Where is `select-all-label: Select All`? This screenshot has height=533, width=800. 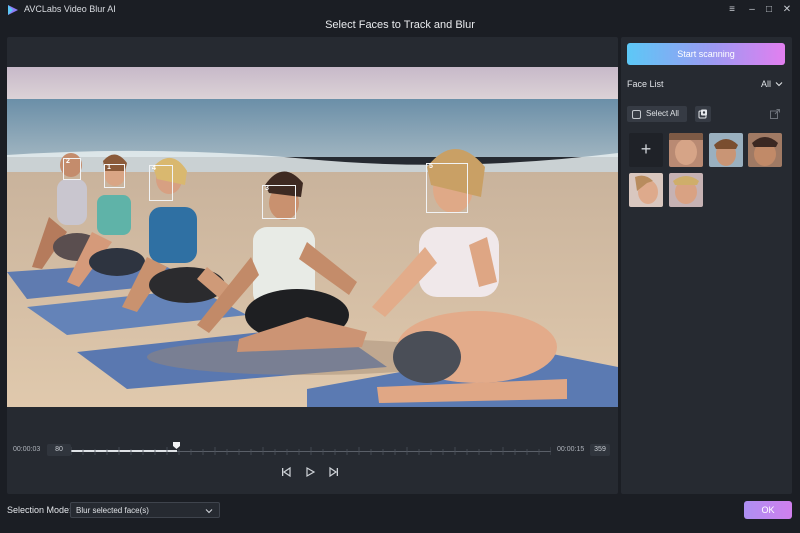 select-all-label: Select All is located at coordinates (662, 113).